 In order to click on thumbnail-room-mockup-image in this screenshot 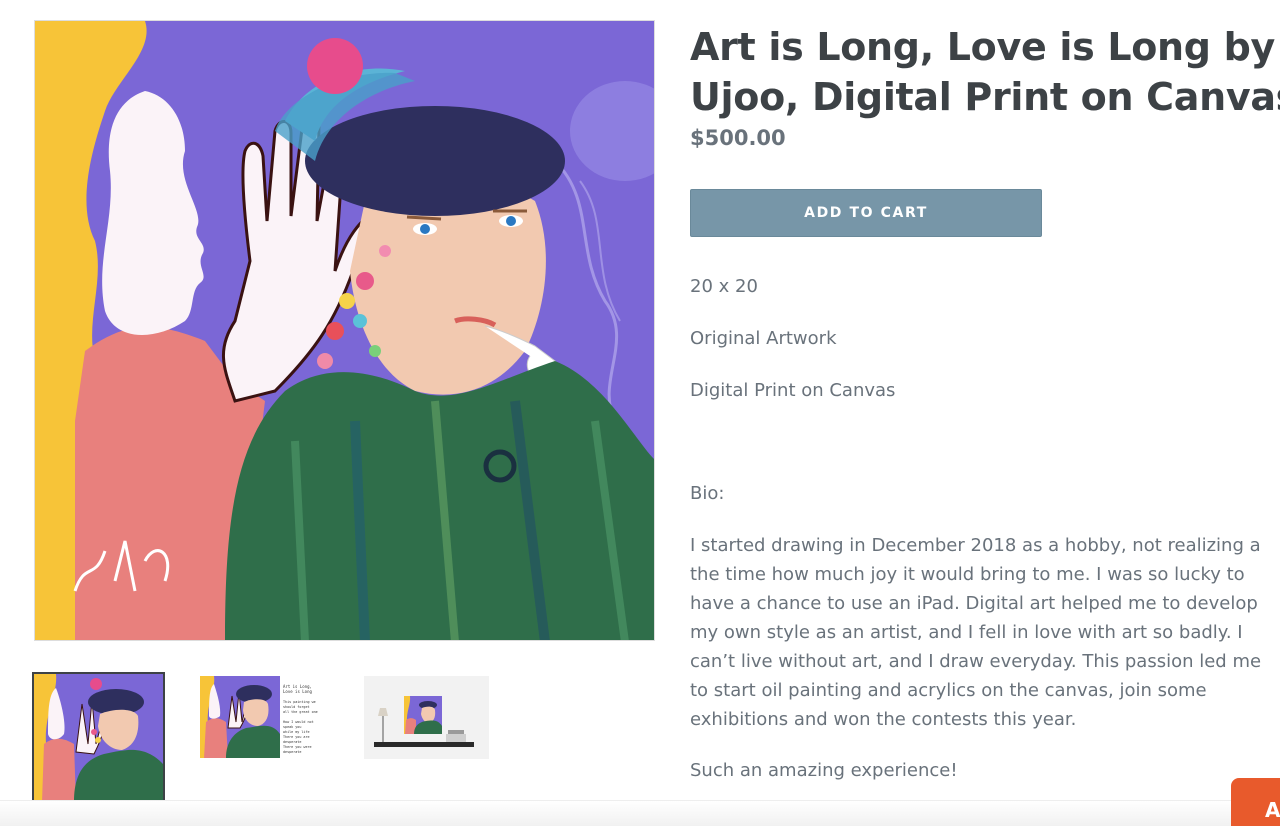, I will do `click(426, 717)`.